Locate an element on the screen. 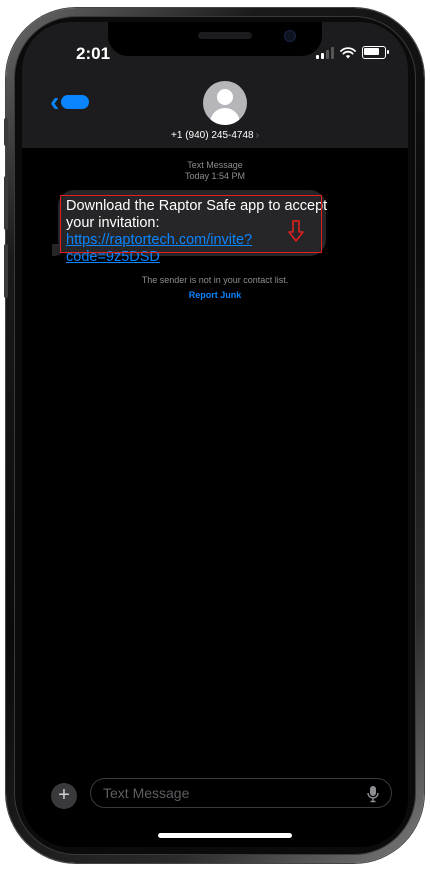  contact-name: +1 (940) 245-4748 › is located at coordinates (215, 135).